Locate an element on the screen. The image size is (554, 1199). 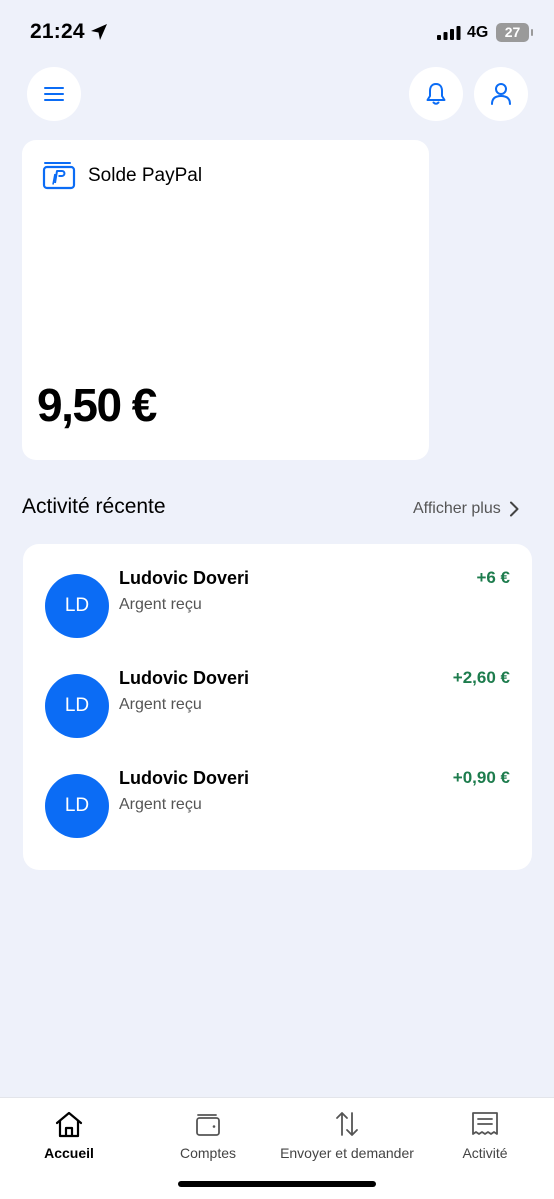
wallet-icon is located at coordinates (208, 1125).